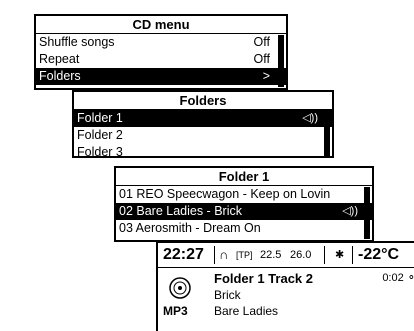  What do you see at coordinates (190, 228) in the screenshot?
I see `list-item-label: 03 Aerosmith - Dream On` at bounding box center [190, 228].